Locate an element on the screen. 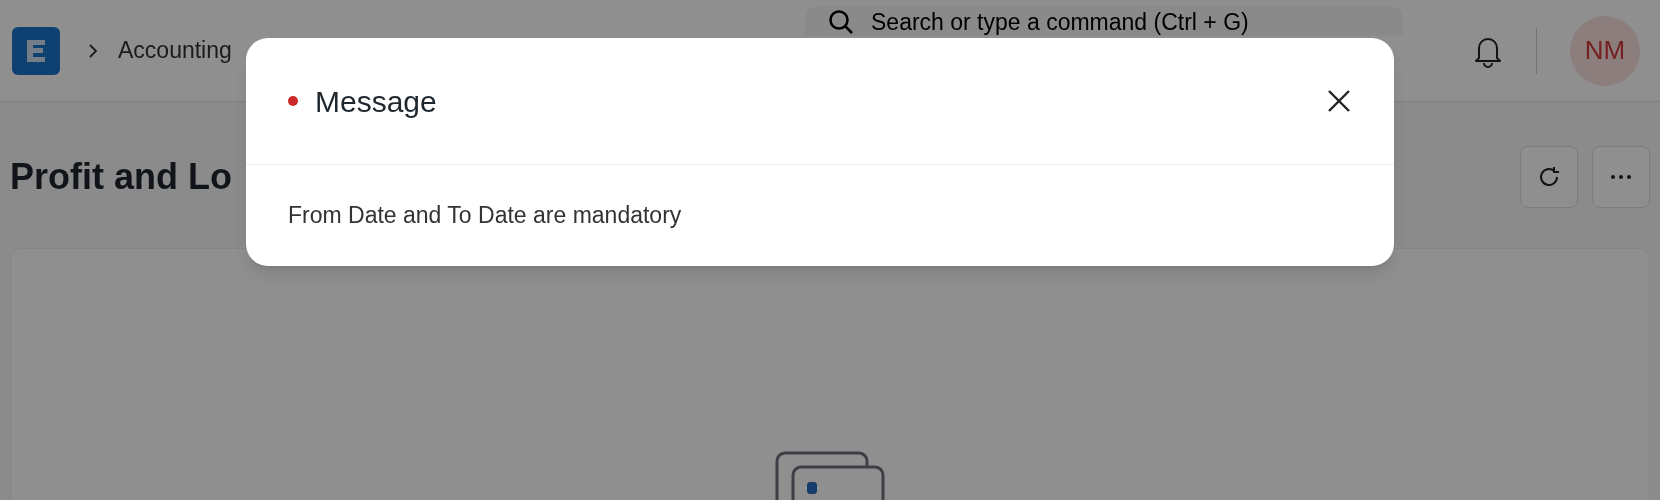  dialog-message: From Date and To Date are mandatory is located at coordinates (485, 215).